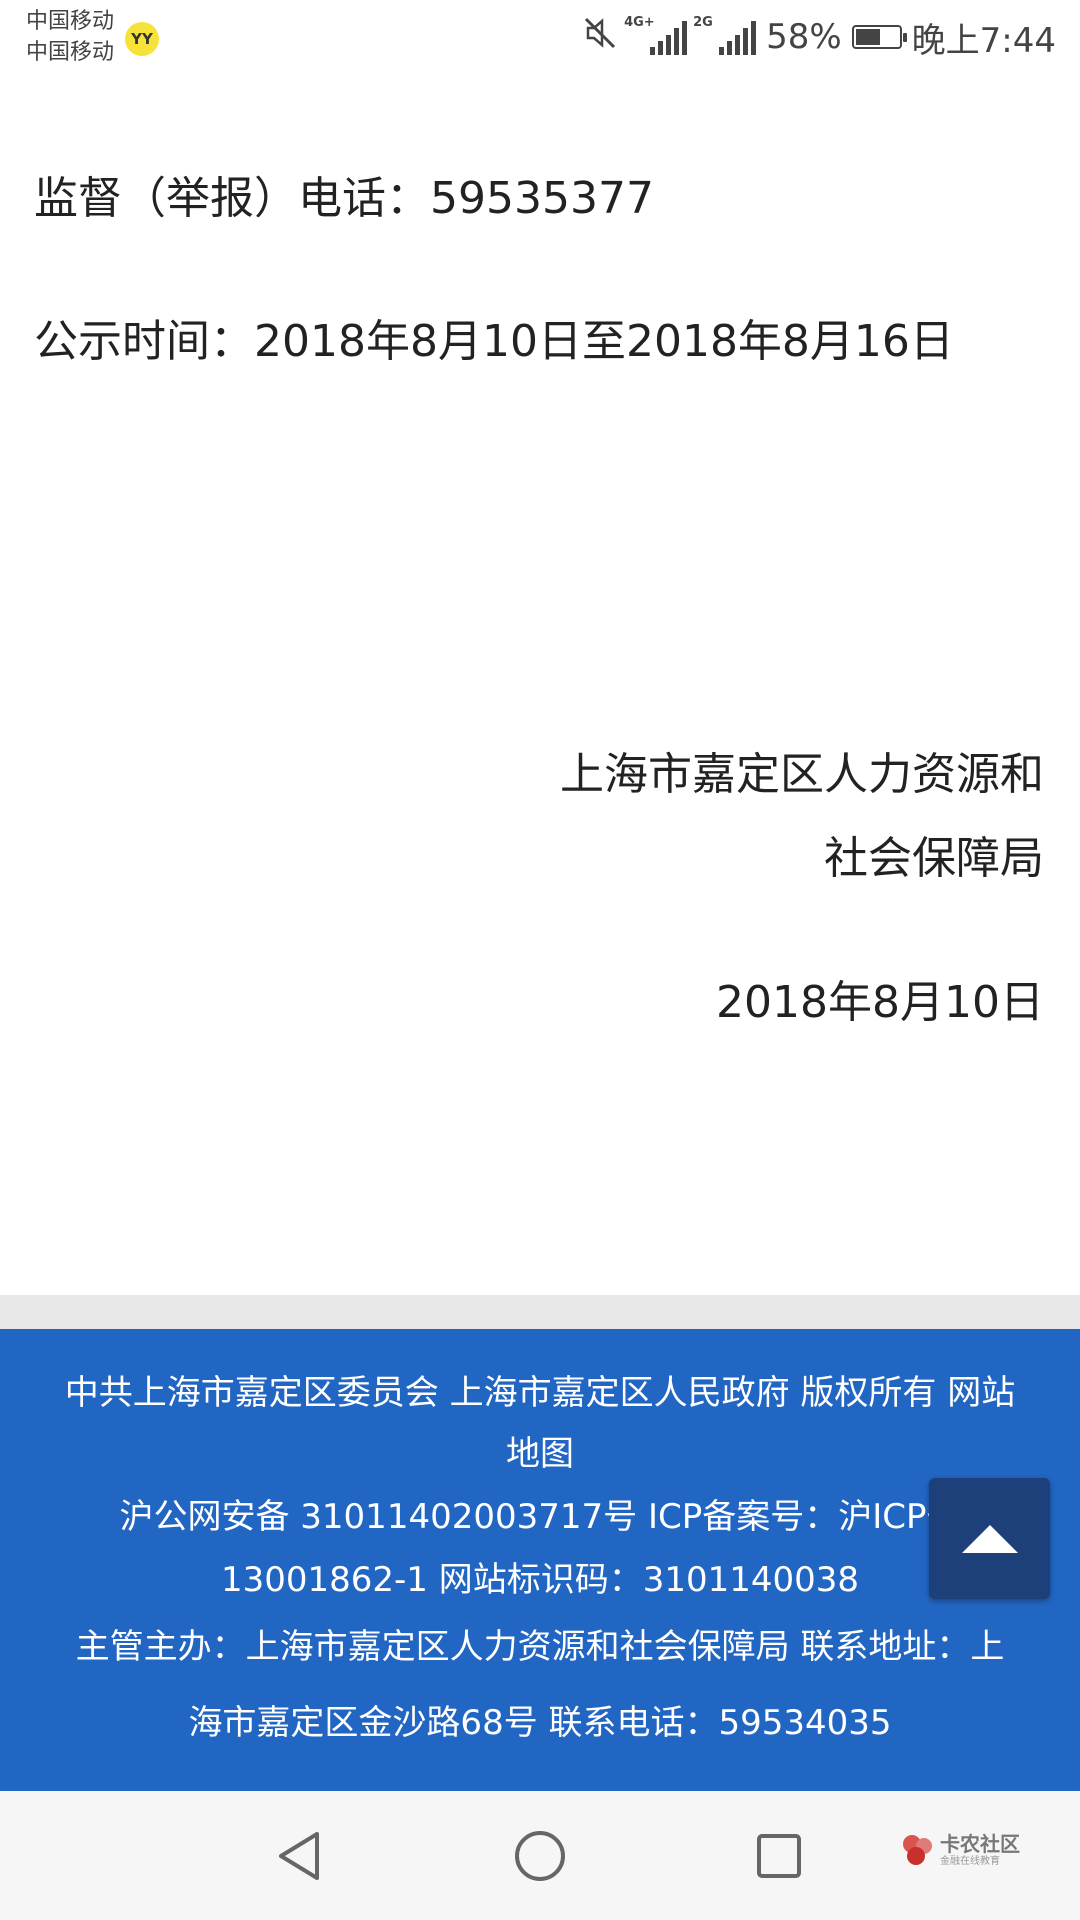 This screenshot has height=1920, width=1080. I want to click on watermark-logo: 卡农社区 金融在线教育, so click(960, 1850).